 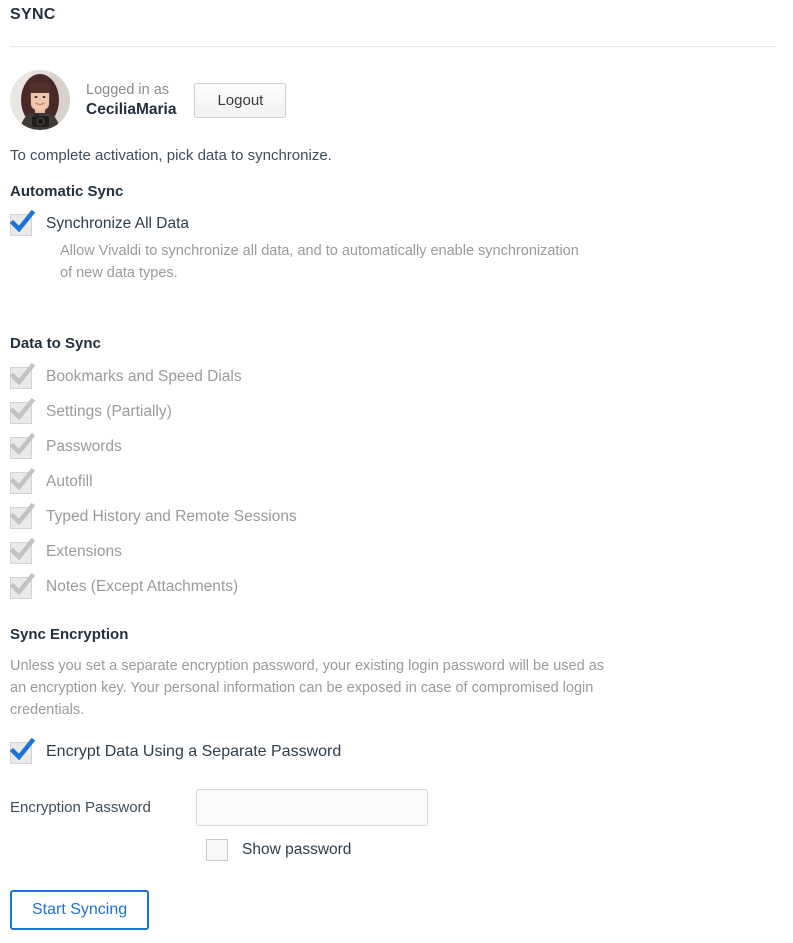 What do you see at coordinates (217, 850) in the screenshot?
I see `checkbox-unchecked-icon` at bounding box center [217, 850].